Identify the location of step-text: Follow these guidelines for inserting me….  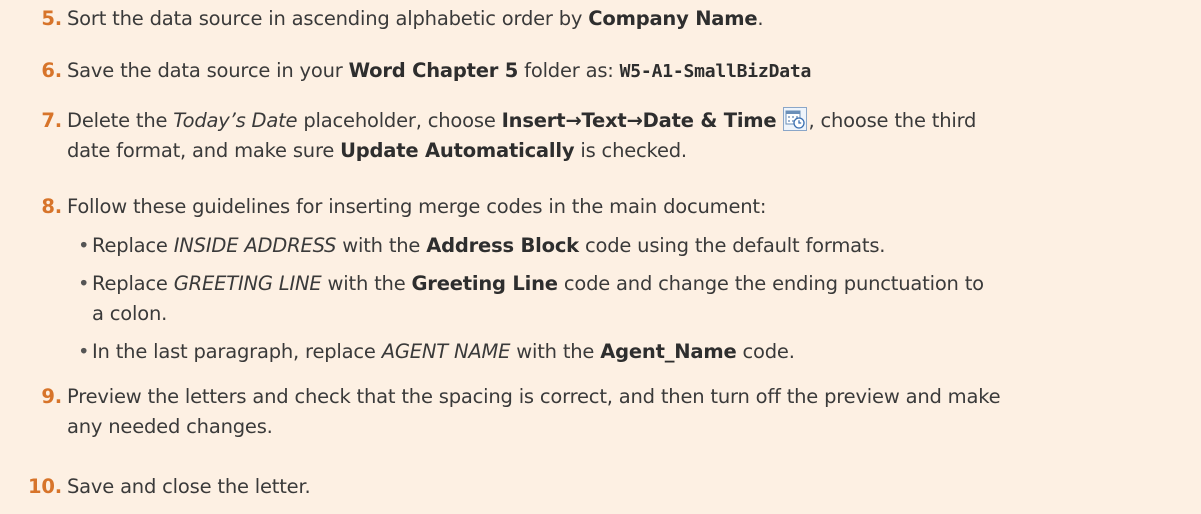
(417, 206).